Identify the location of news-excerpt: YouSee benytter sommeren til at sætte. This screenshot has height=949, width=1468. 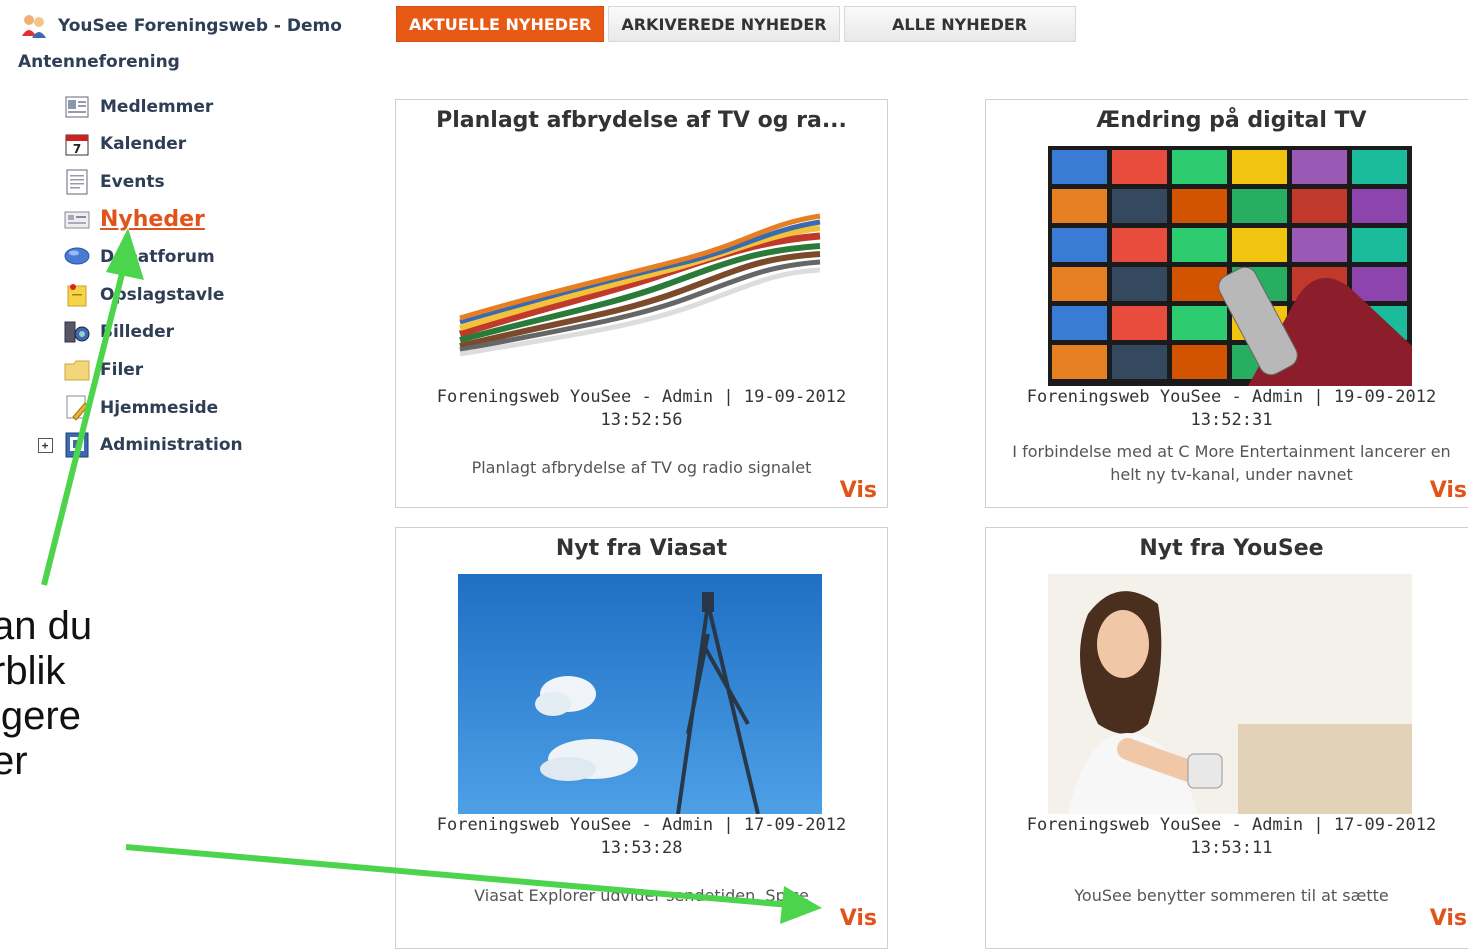
(1231, 895).